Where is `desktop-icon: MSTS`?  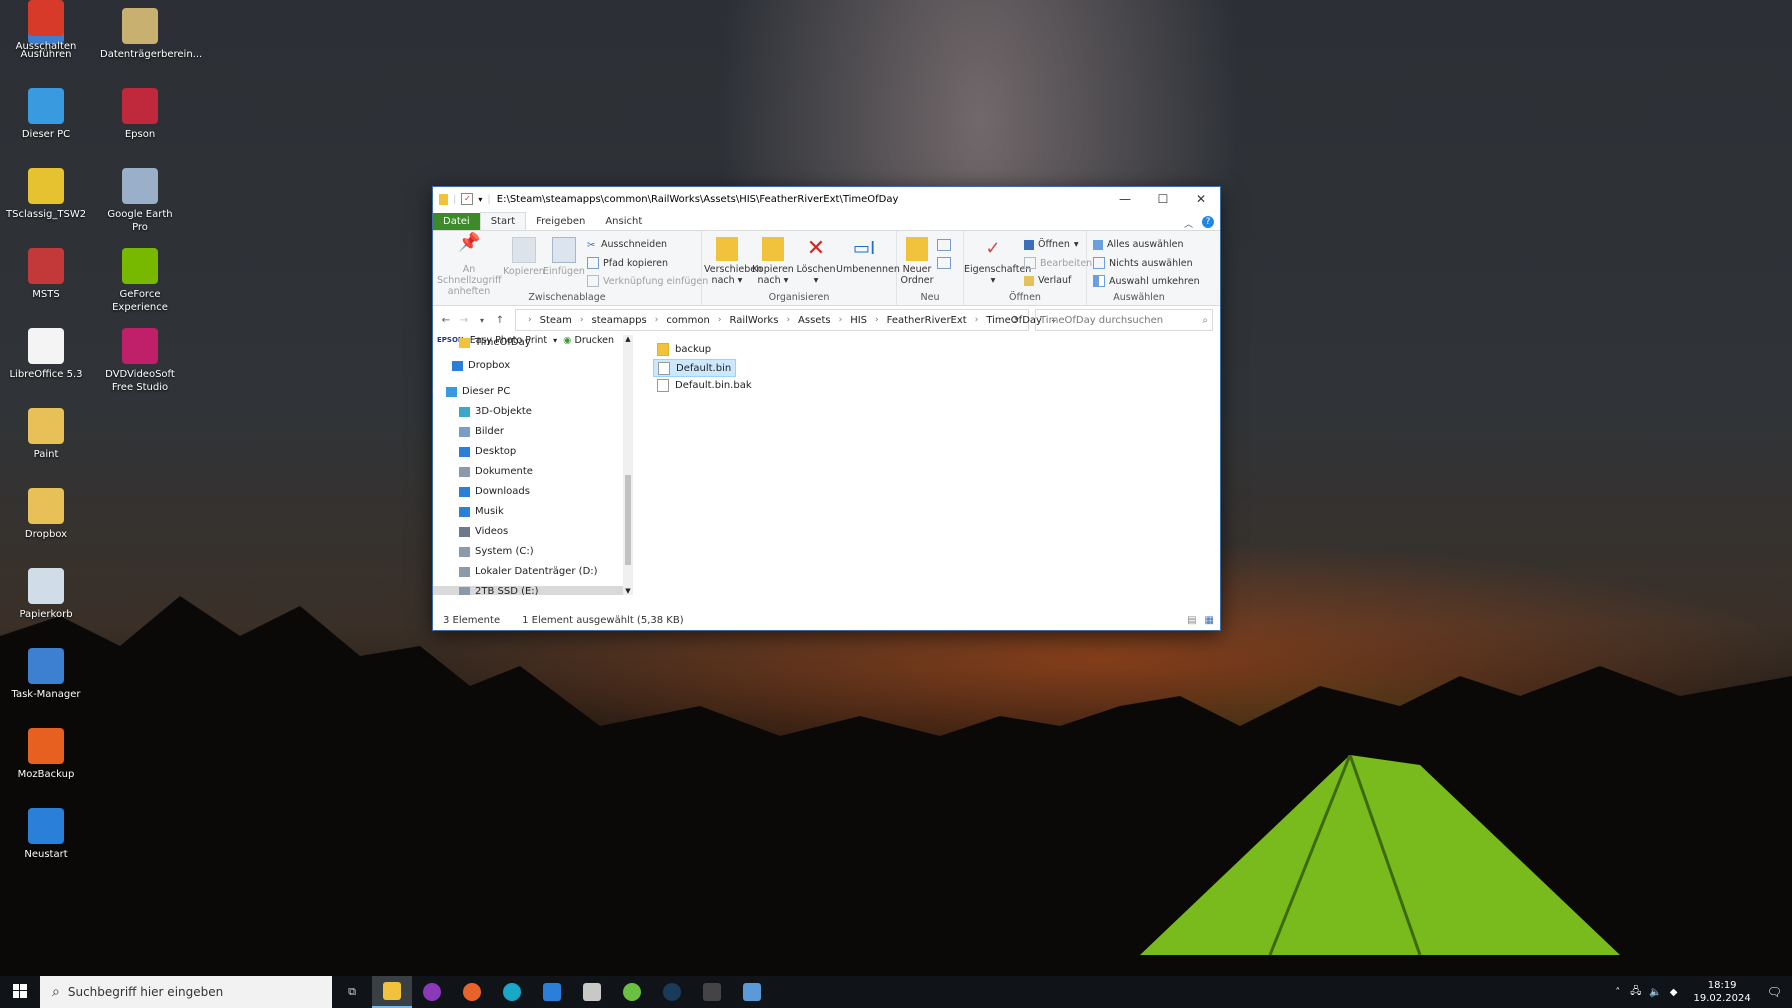
desktop-icon: MSTS is located at coordinates (46, 274).